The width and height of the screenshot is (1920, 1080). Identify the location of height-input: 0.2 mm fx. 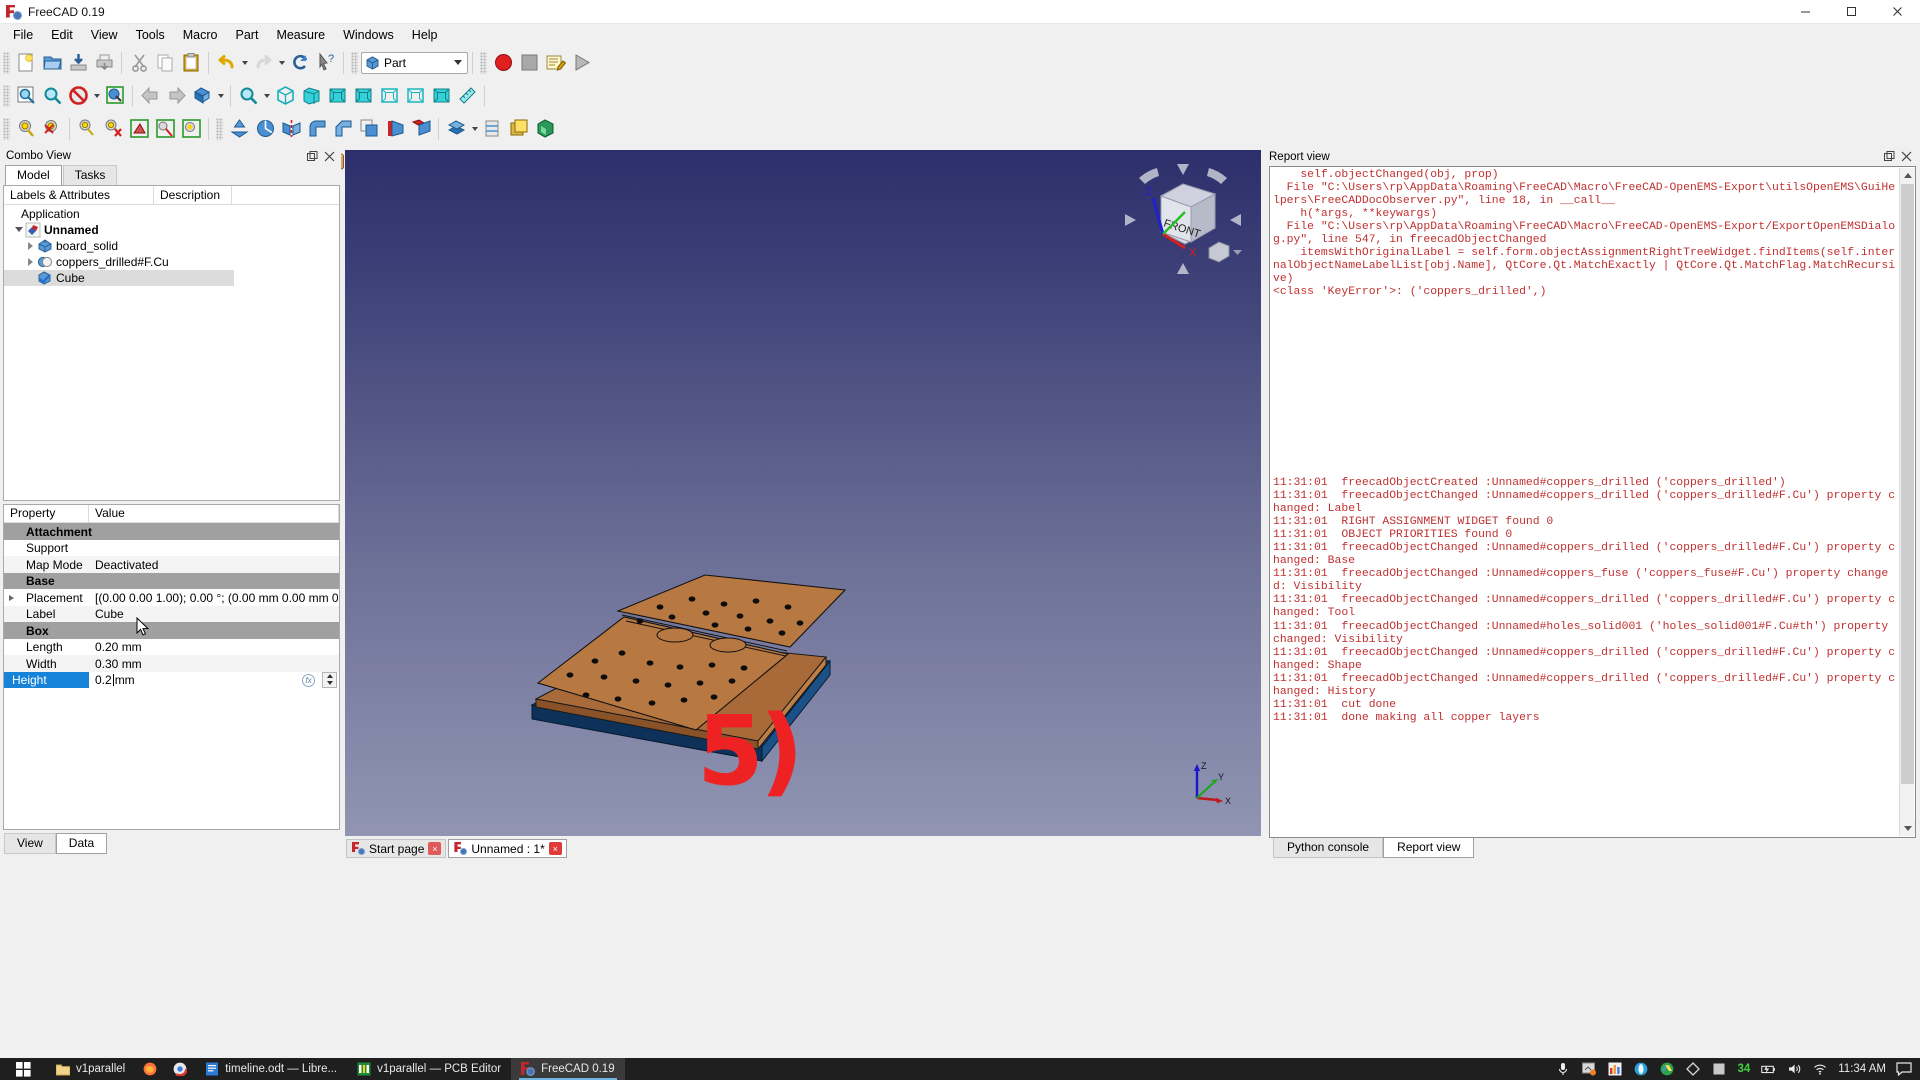
(214, 680).